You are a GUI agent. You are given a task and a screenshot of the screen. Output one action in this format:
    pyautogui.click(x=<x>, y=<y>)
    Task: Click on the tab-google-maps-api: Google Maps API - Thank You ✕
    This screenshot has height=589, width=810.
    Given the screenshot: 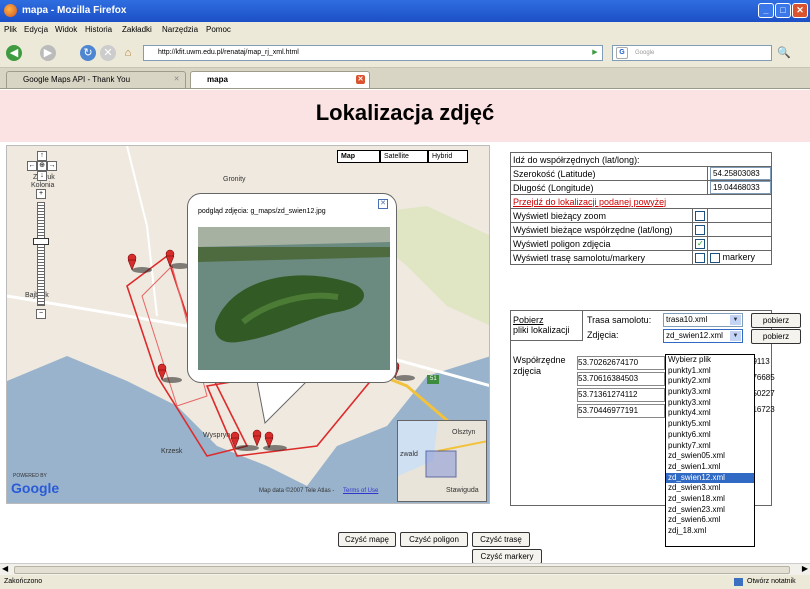 What is the action you would take?
    pyautogui.click(x=96, y=79)
    